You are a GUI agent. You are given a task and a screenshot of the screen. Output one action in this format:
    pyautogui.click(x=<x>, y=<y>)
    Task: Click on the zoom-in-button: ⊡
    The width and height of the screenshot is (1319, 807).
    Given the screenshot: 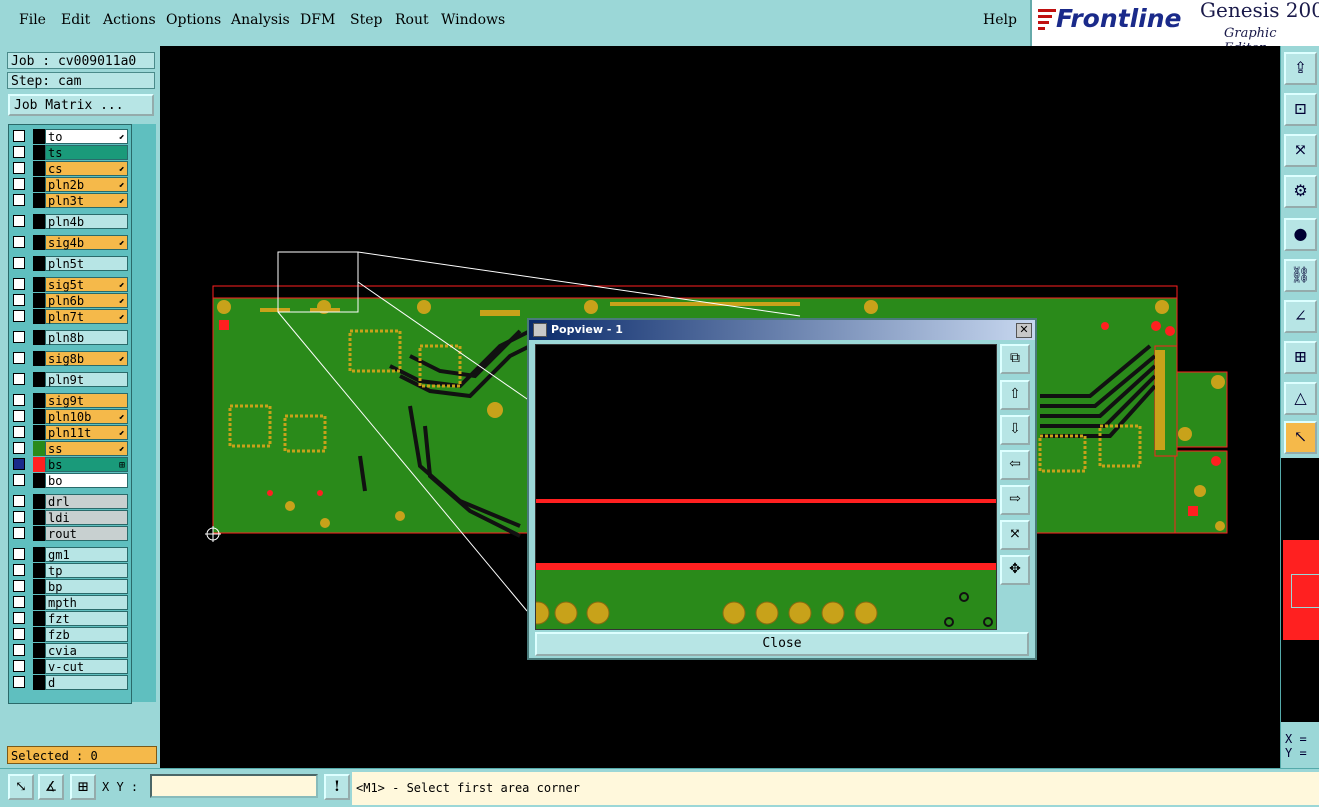 What is the action you would take?
    pyautogui.click(x=1300, y=109)
    